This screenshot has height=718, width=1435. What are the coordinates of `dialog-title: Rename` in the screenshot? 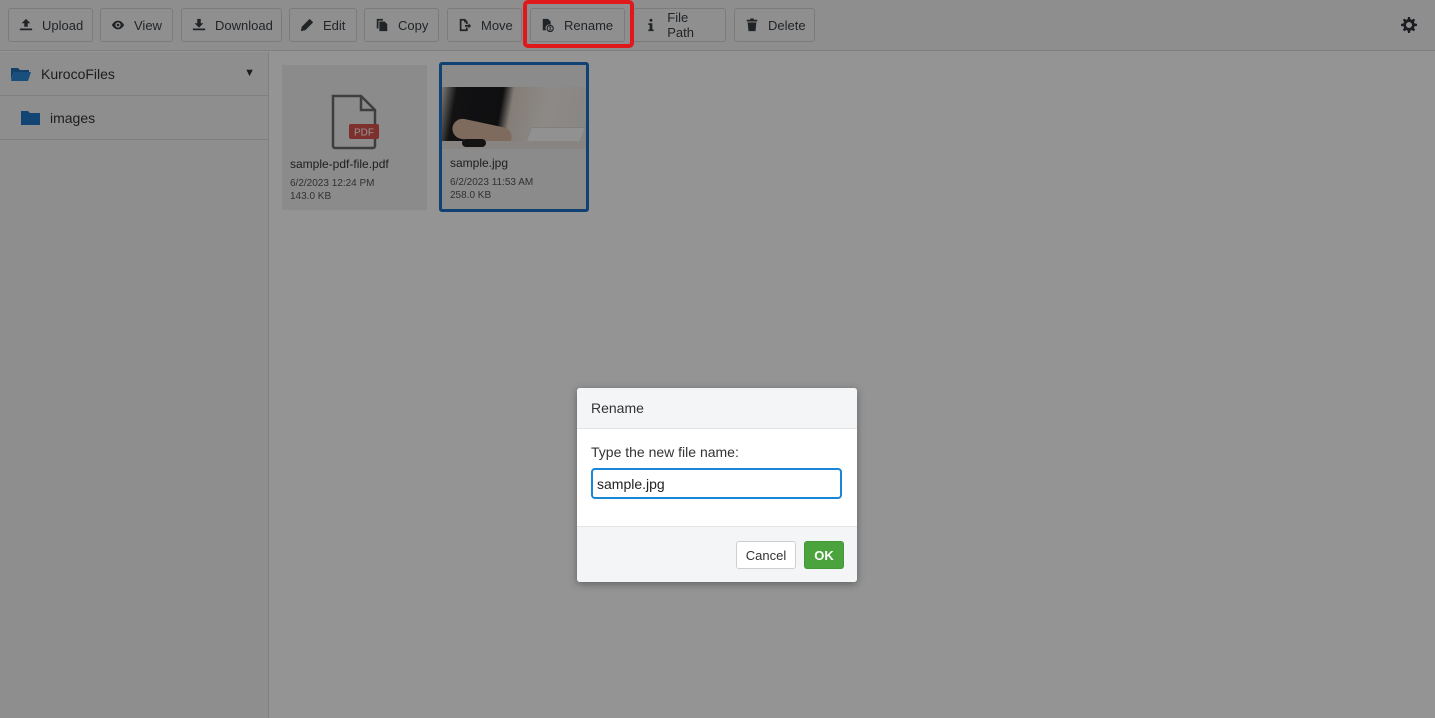 It's located at (717, 408).